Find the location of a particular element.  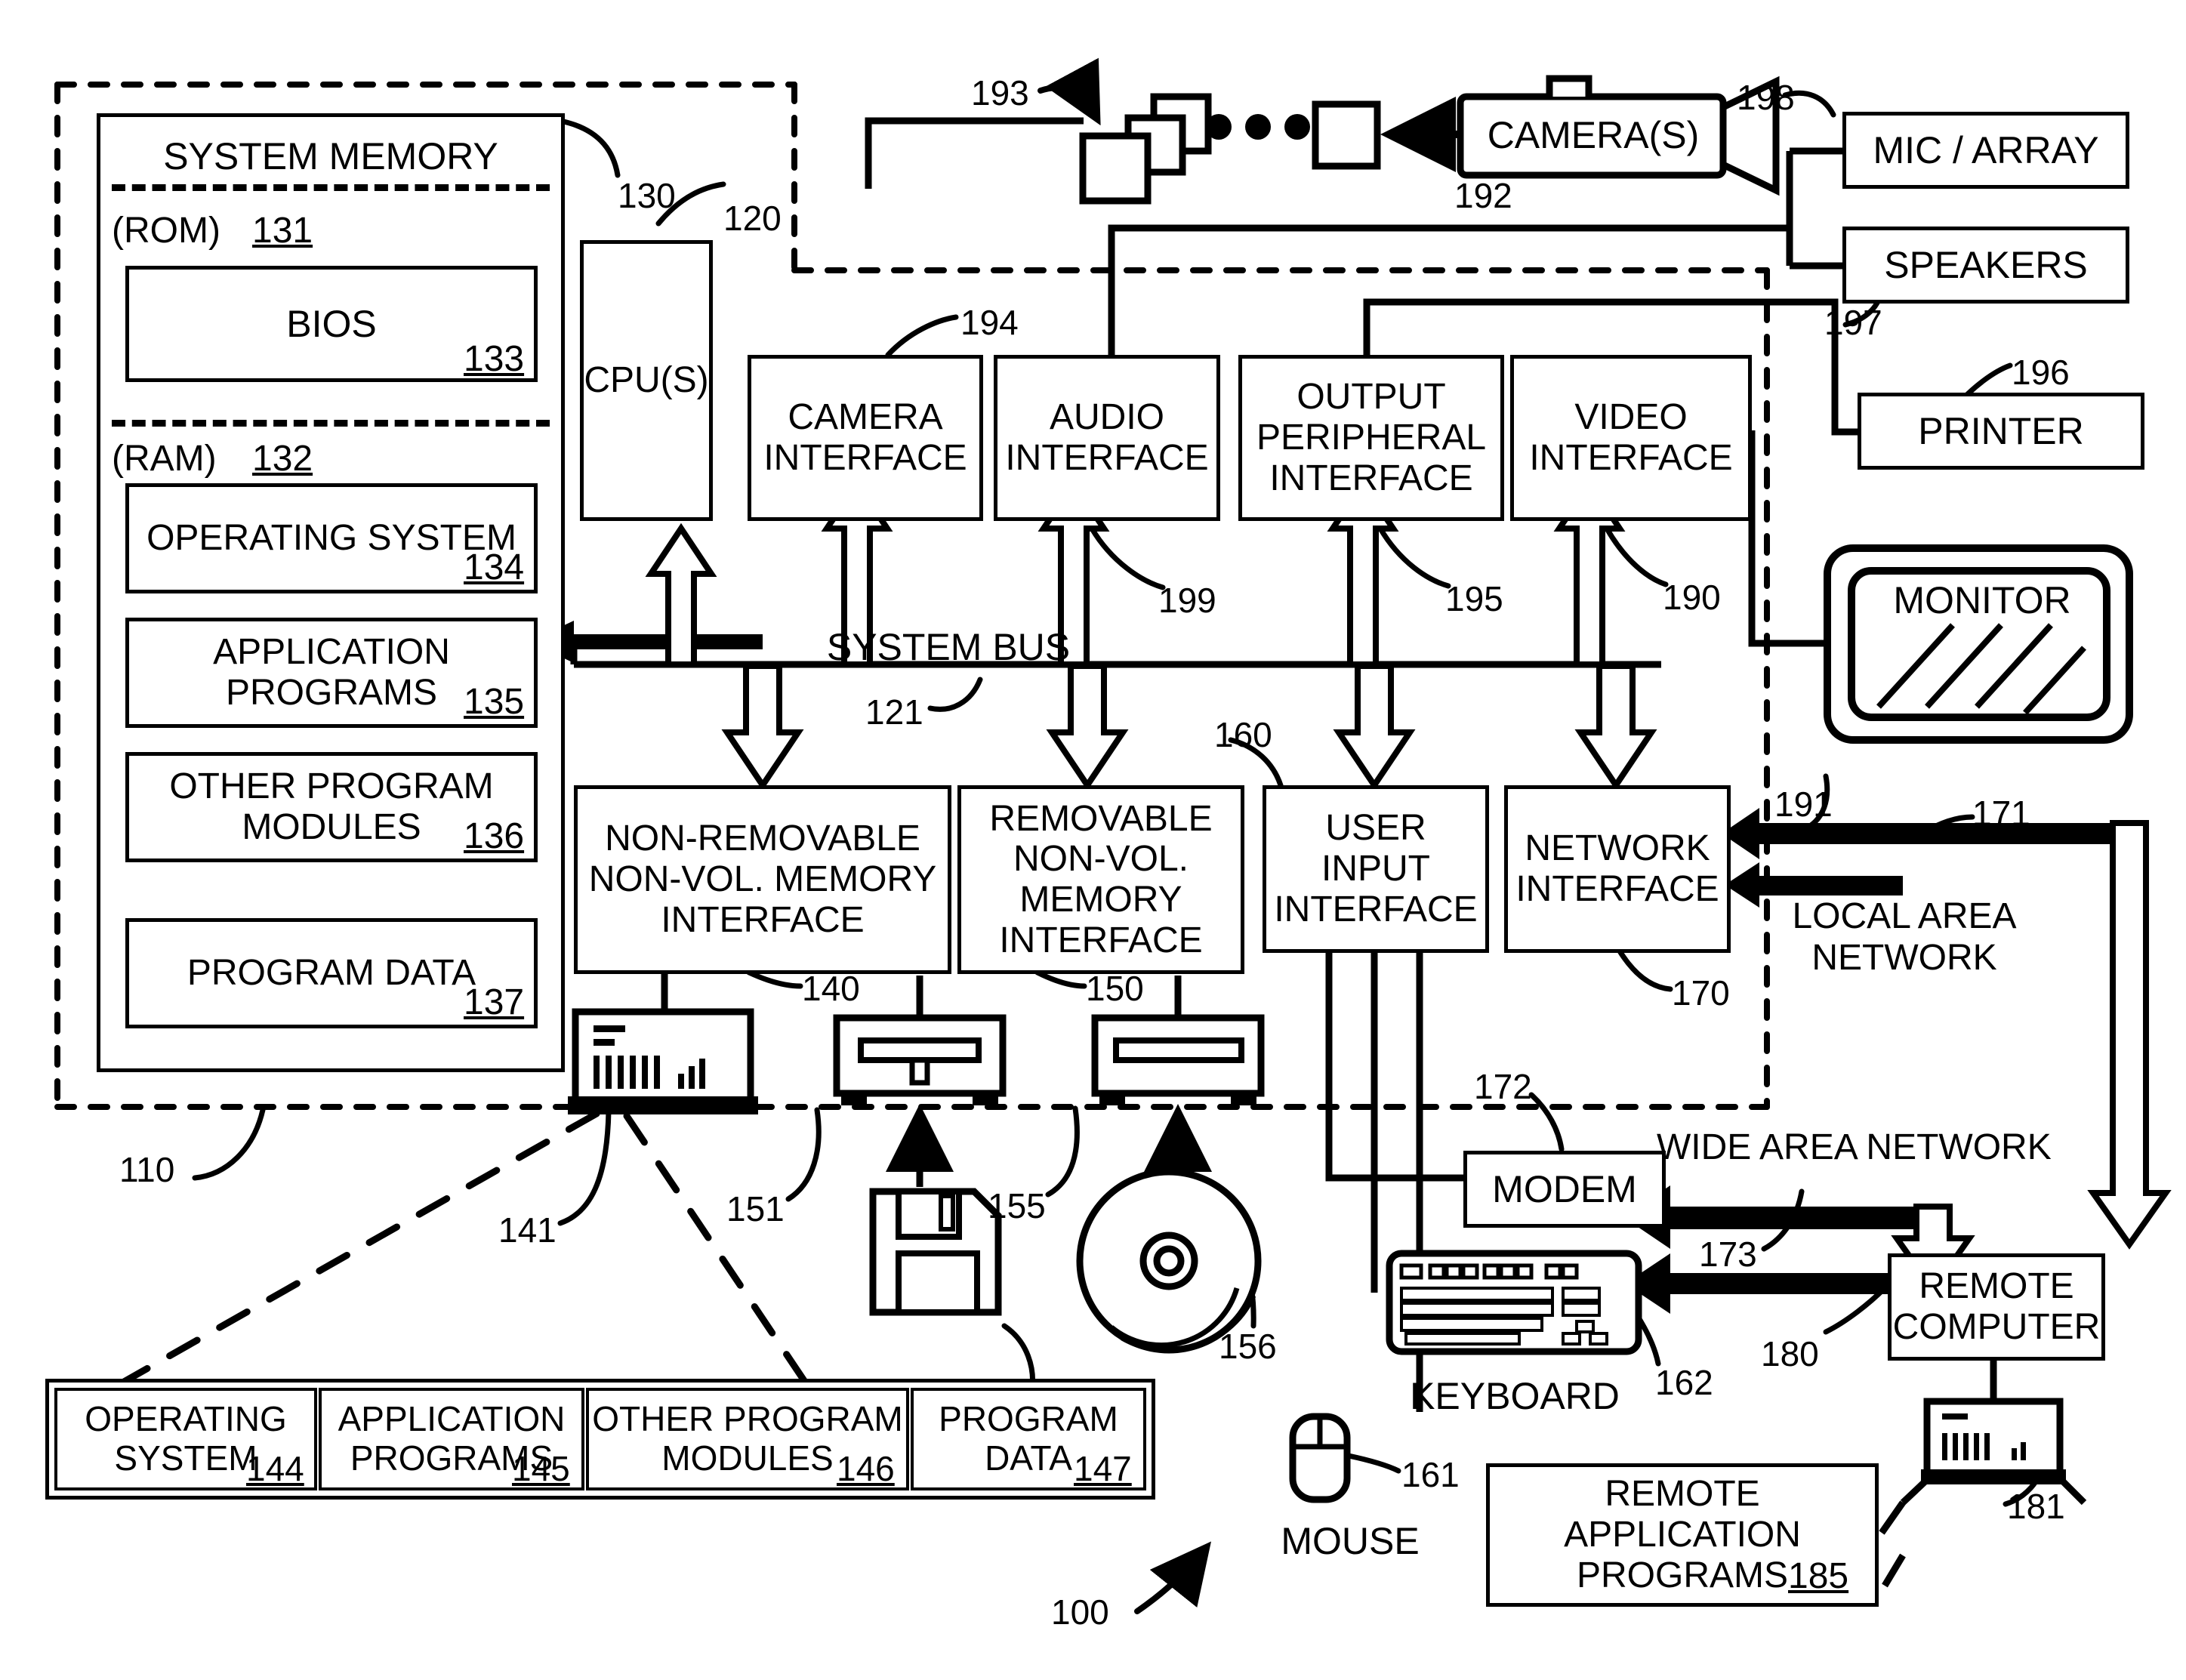

network-interface-ref: 170 is located at coordinates (1701, 993).